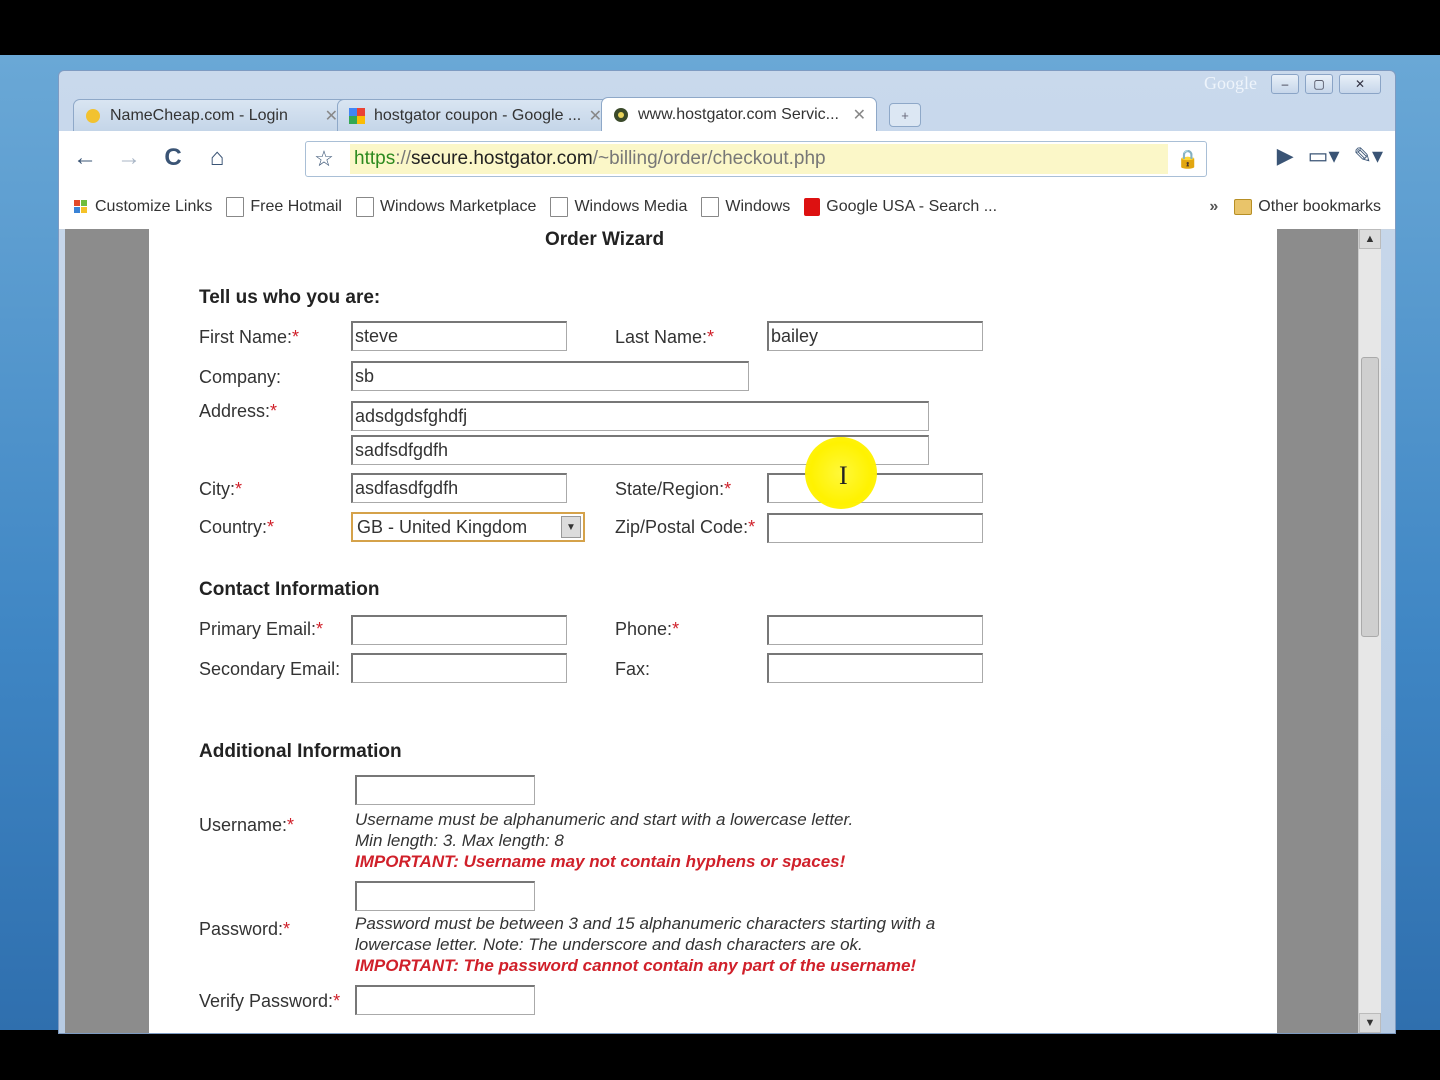 This screenshot has height=1080, width=1440. Describe the element at coordinates (237, 527) in the screenshot. I see `country-label: Country:*` at that location.